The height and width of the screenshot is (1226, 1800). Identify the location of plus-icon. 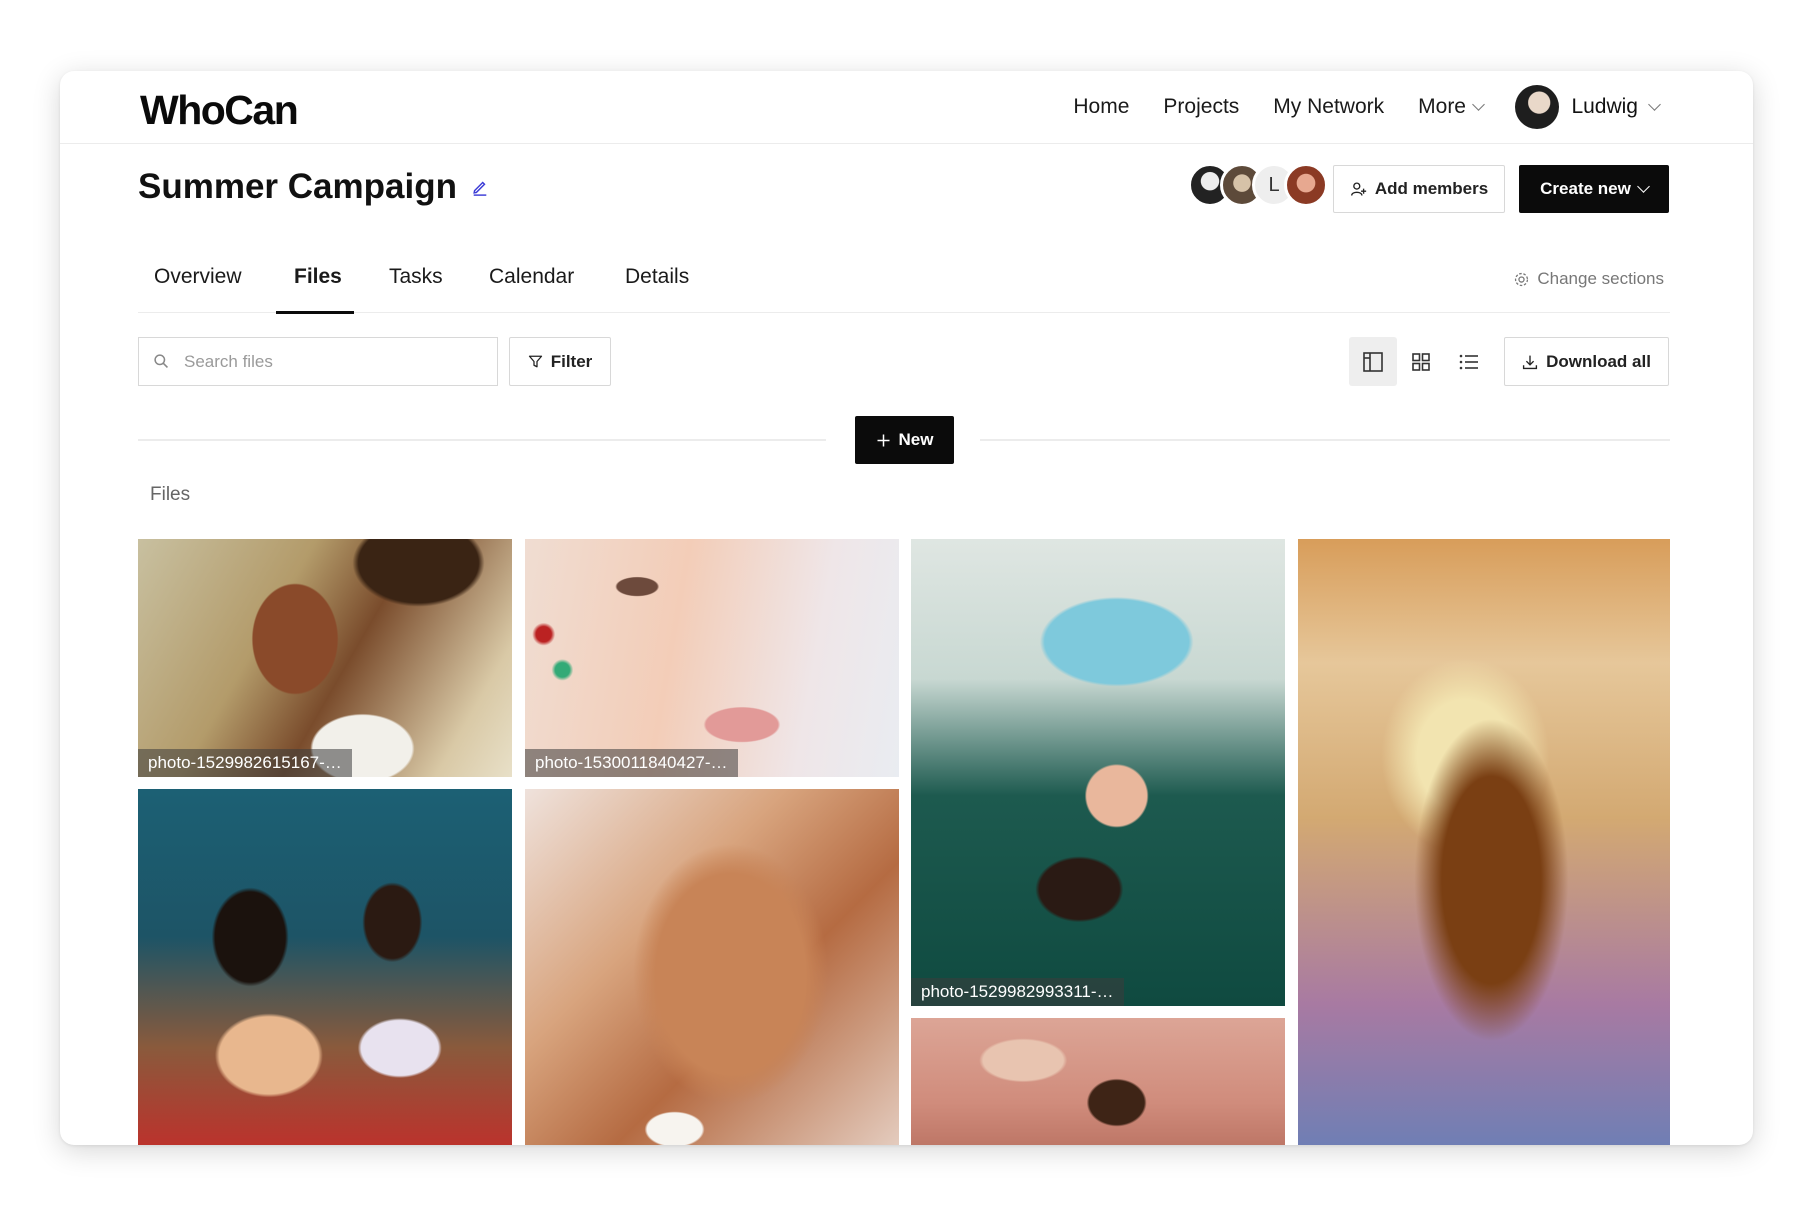
(883, 440).